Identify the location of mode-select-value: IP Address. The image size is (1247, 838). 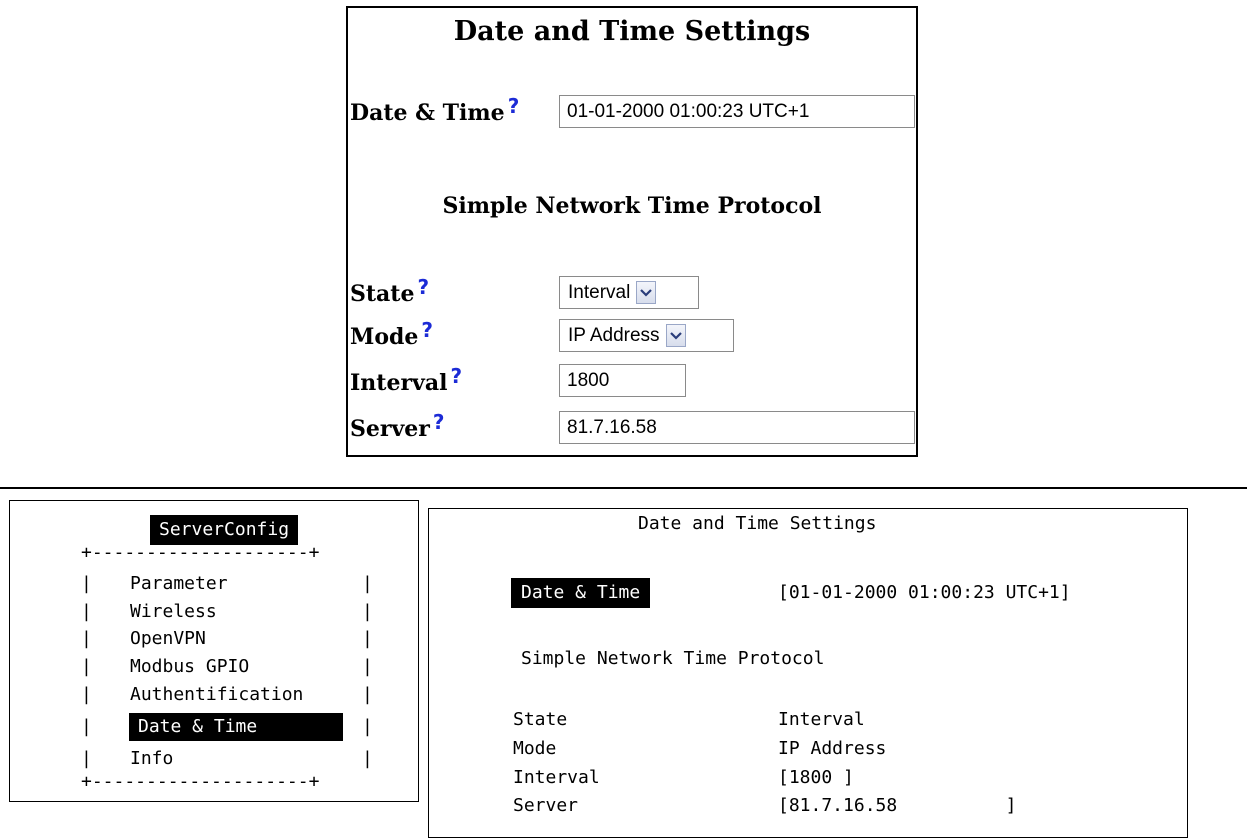
(614, 335).